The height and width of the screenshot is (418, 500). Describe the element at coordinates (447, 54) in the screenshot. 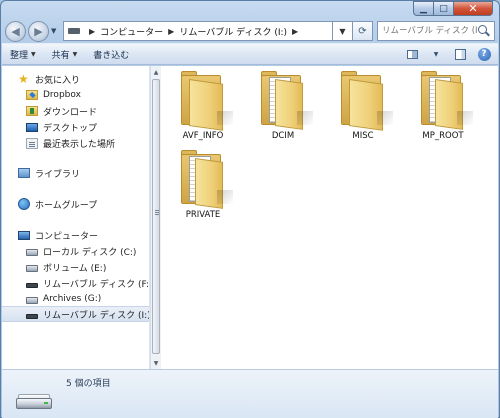

I see `toolbar-right: ▼ ?` at that location.